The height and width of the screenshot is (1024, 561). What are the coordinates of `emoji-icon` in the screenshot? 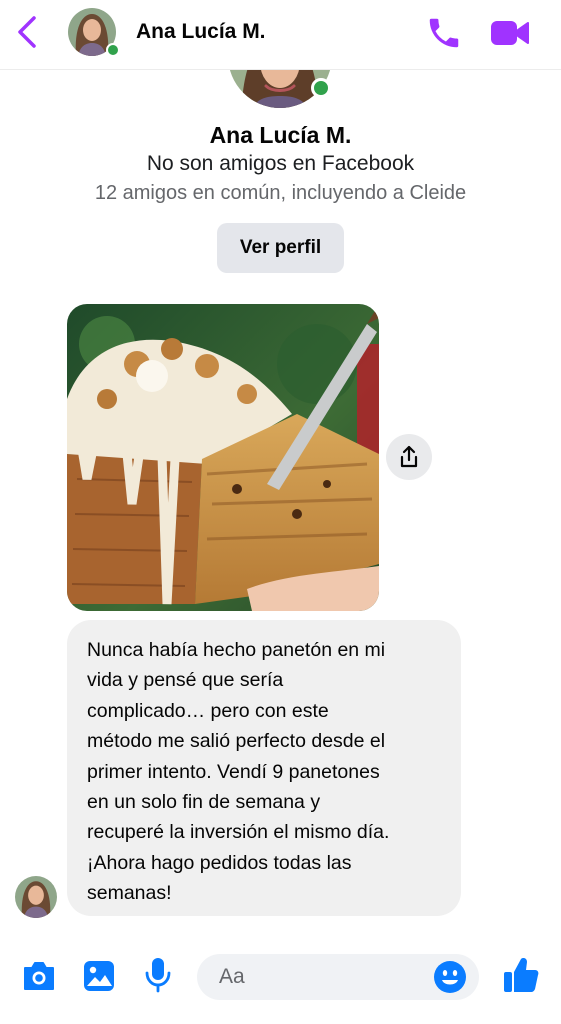 It's located at (450, 977).